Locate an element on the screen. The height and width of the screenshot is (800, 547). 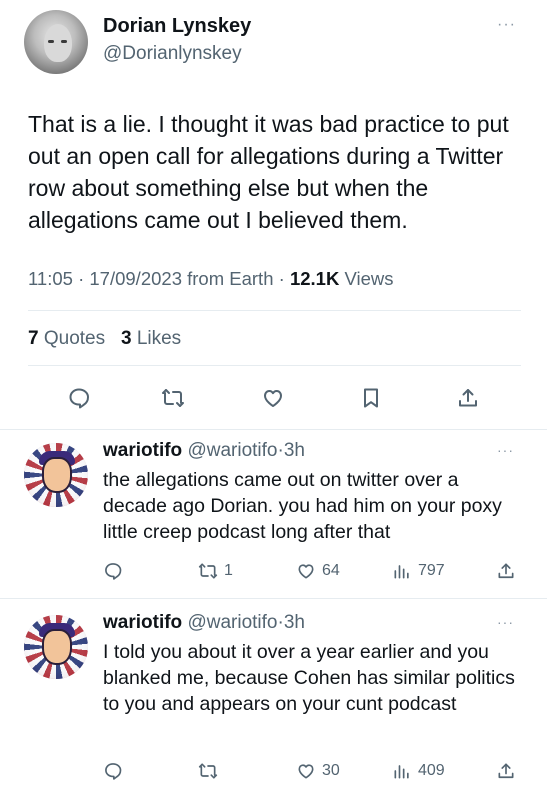
reply-action-bar: 30 409 is located at coordinates (273, 771).